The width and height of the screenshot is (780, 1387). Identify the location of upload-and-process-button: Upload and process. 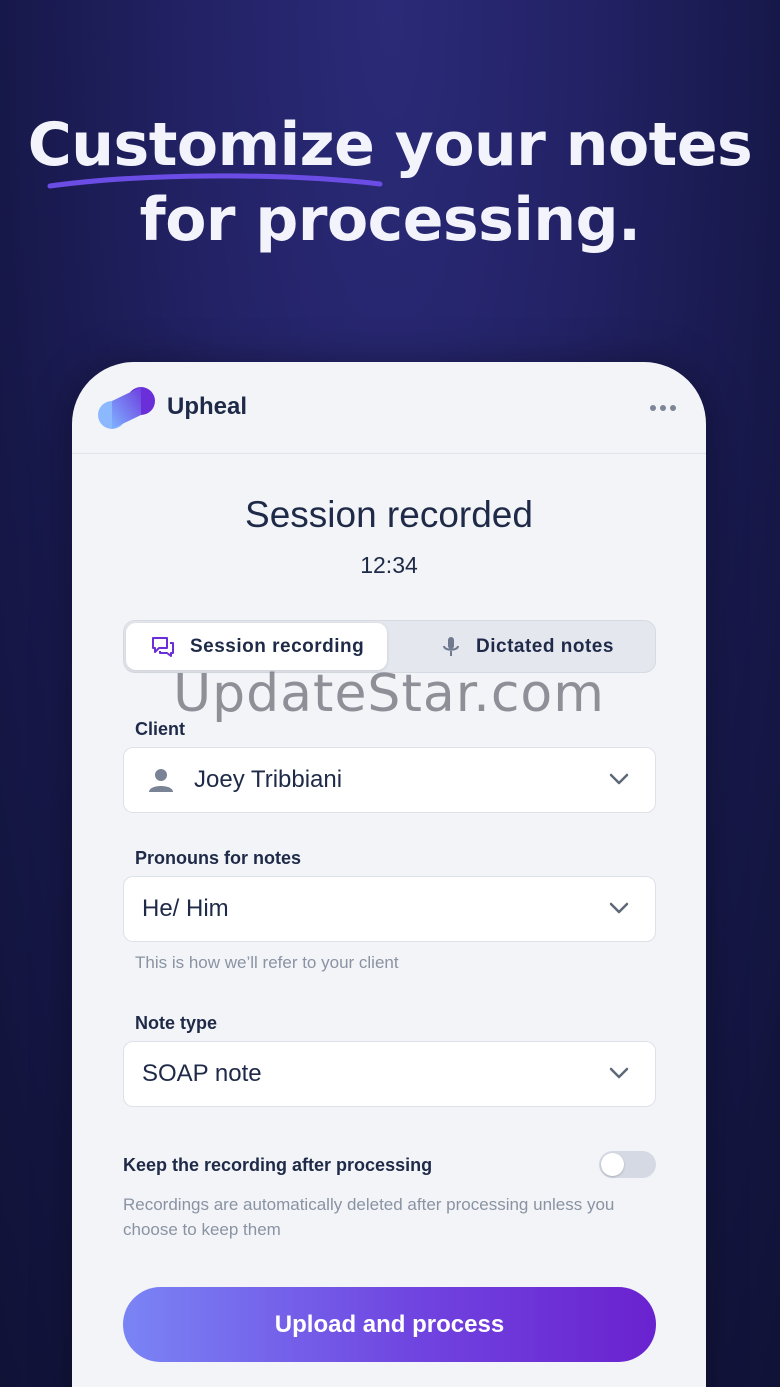
(389, 1324).